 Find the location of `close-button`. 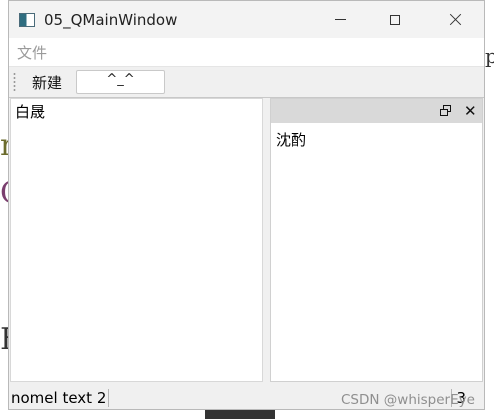

close-button is located at coordinates (455, 19).